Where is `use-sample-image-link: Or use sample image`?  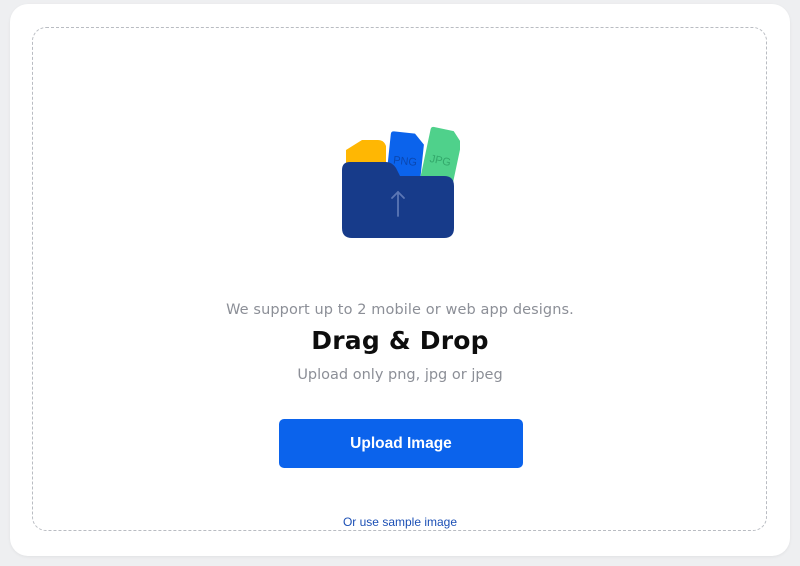 use-sample-image-link: Or use sample image is located at coordinates (400, 522).